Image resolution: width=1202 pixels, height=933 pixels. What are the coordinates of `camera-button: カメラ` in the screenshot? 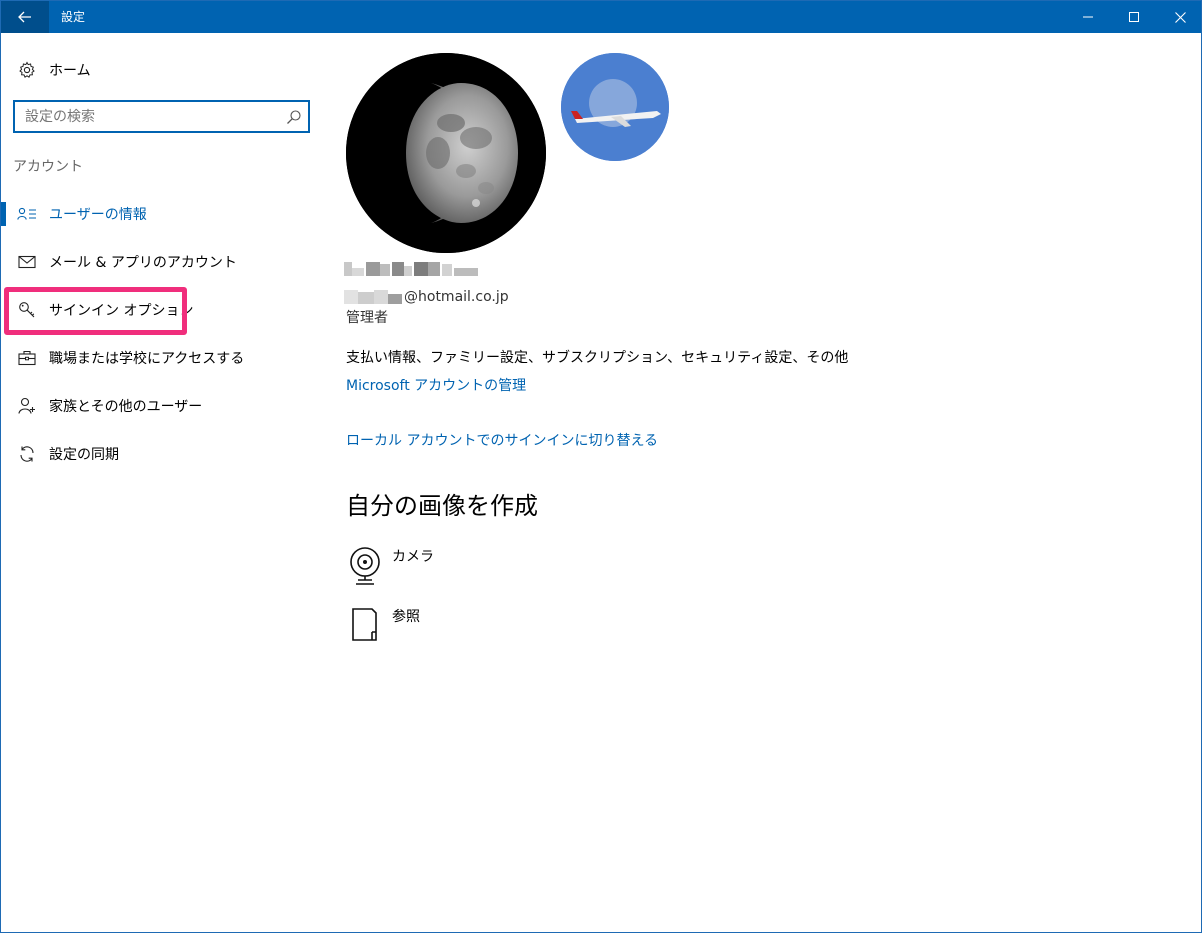 It's located at (496, 570).